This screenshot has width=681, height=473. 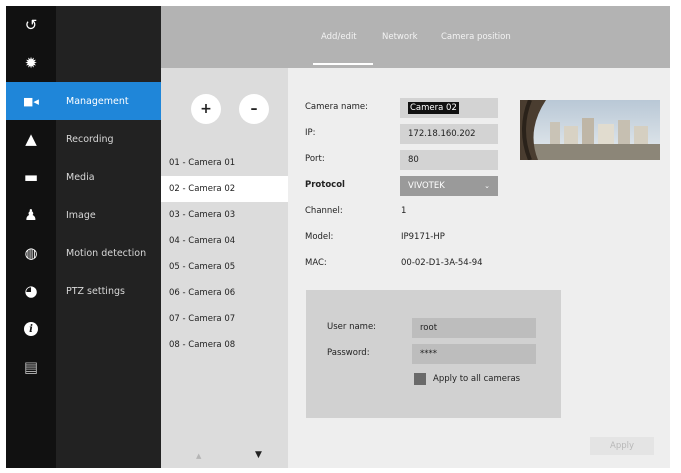 I want to click on monitor-icon: ▬, so click(x=31, y=176).